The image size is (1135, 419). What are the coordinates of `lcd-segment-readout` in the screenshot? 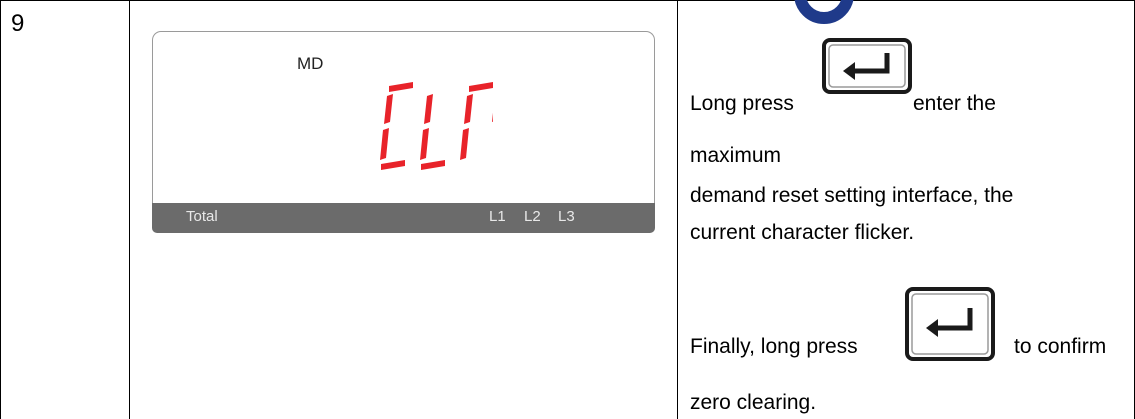 It's located at (436, 126).